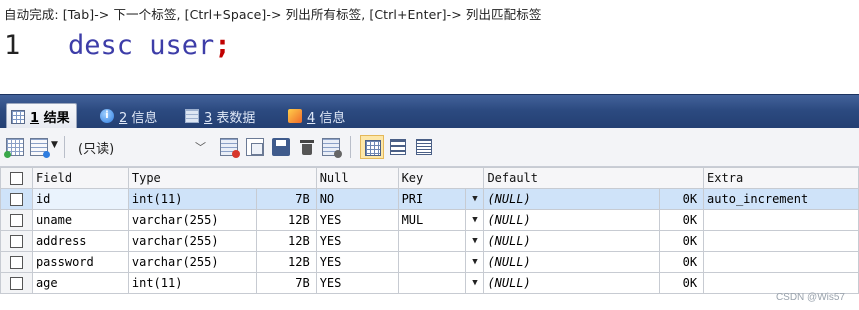  Describe the element at coordinates (307, 147) in the screenshot. I see `delete-icon` at that location.